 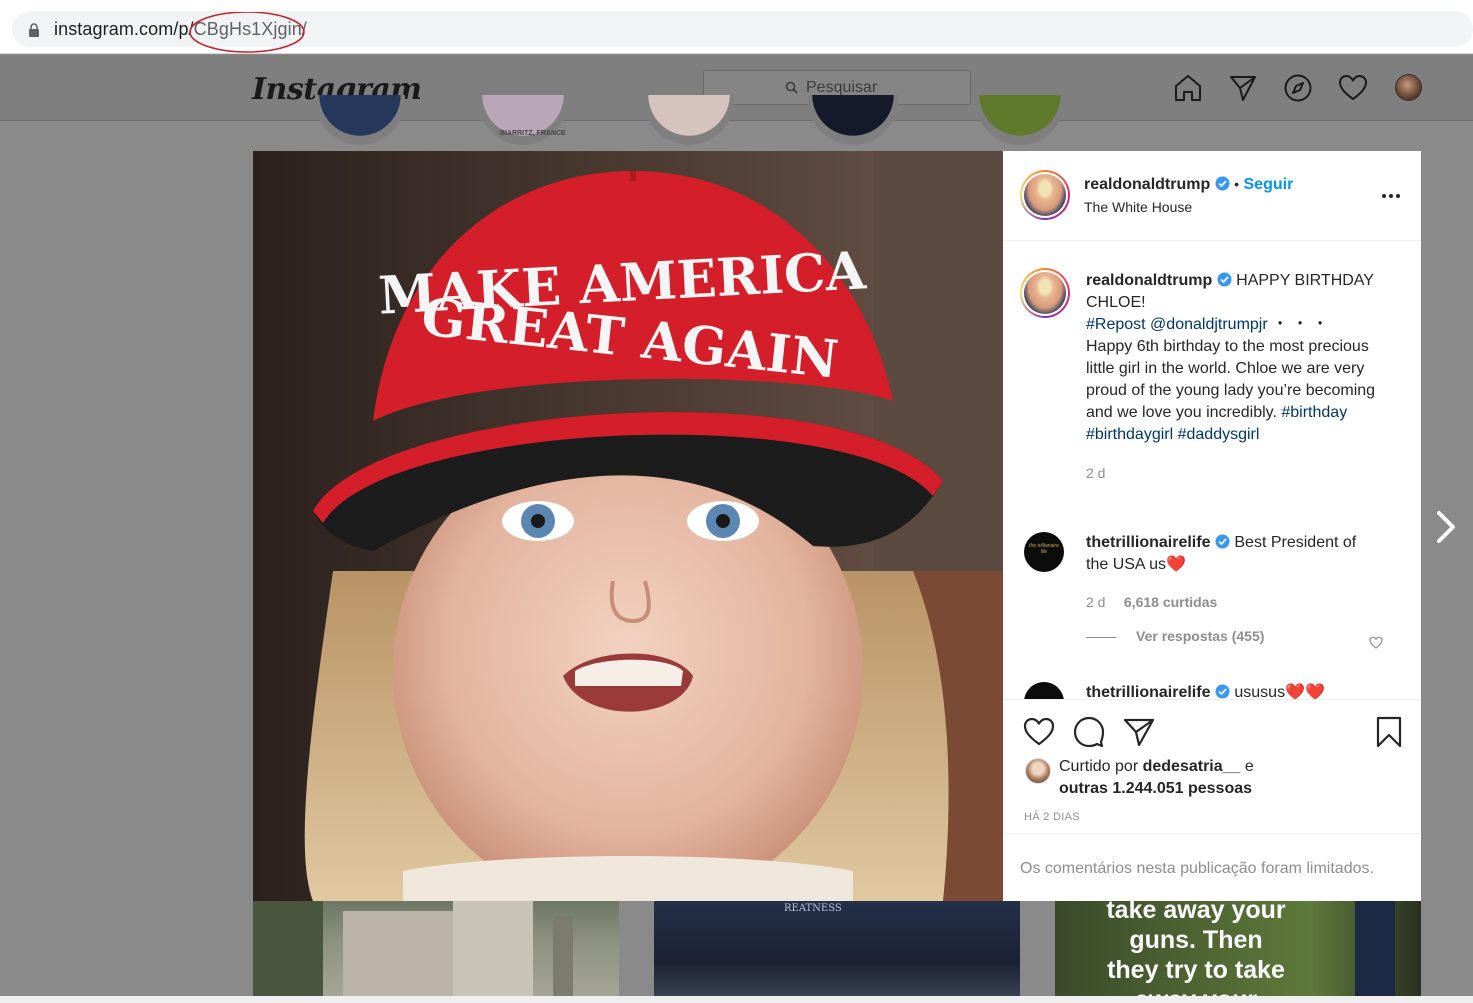 What do you see at coordinates (1209, 324) in the screenshot?
I see `mention-link: @donaldjtrumpjr` at bounding box center [1209, 324].